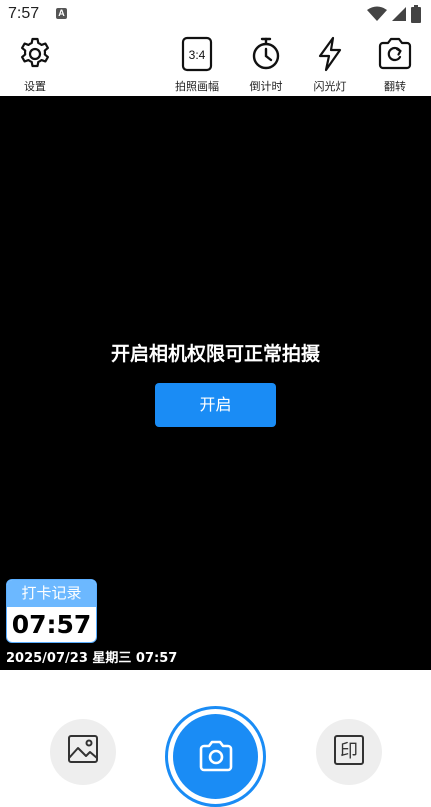 The image size is (431, 807). I want to click on timer-button: 倒计时, so click(266, 65).